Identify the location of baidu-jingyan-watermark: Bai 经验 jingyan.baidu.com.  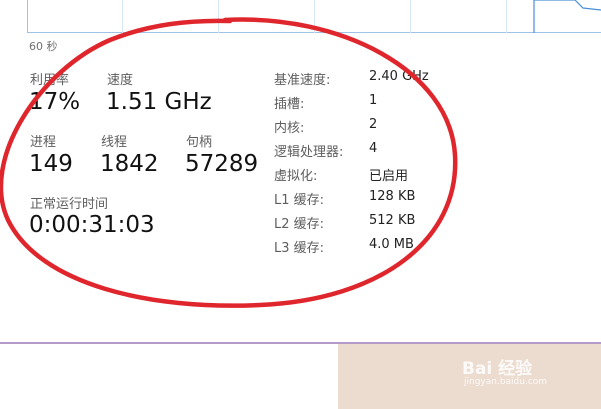
(529, 375).